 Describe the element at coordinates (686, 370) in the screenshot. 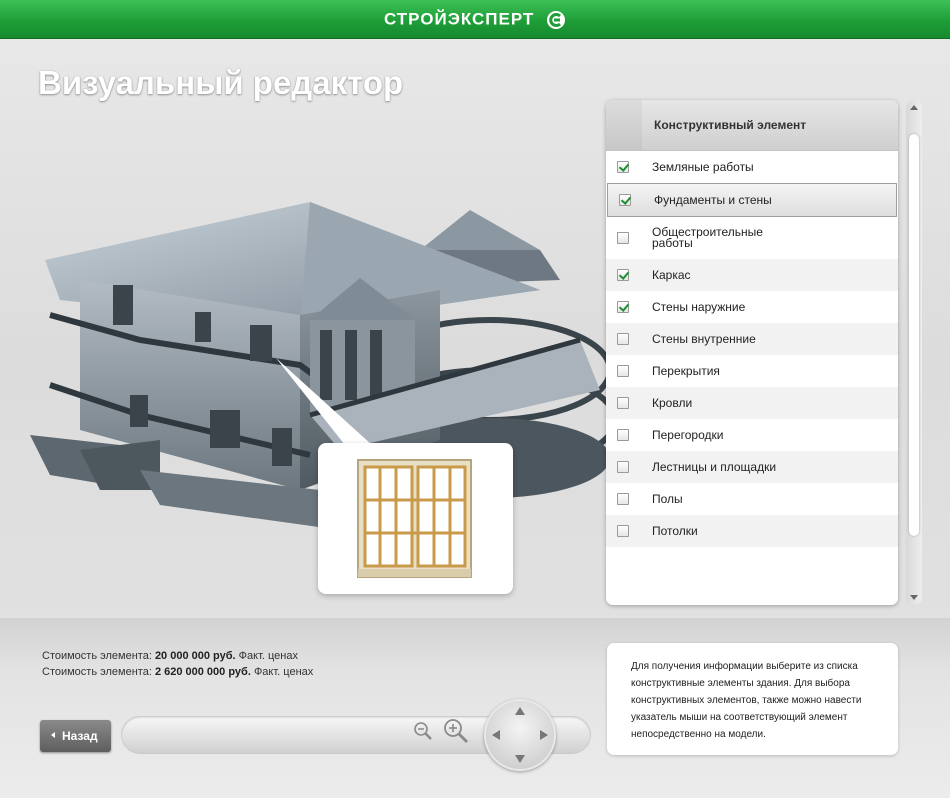

I see `element-label: Перекрытия` at that location.